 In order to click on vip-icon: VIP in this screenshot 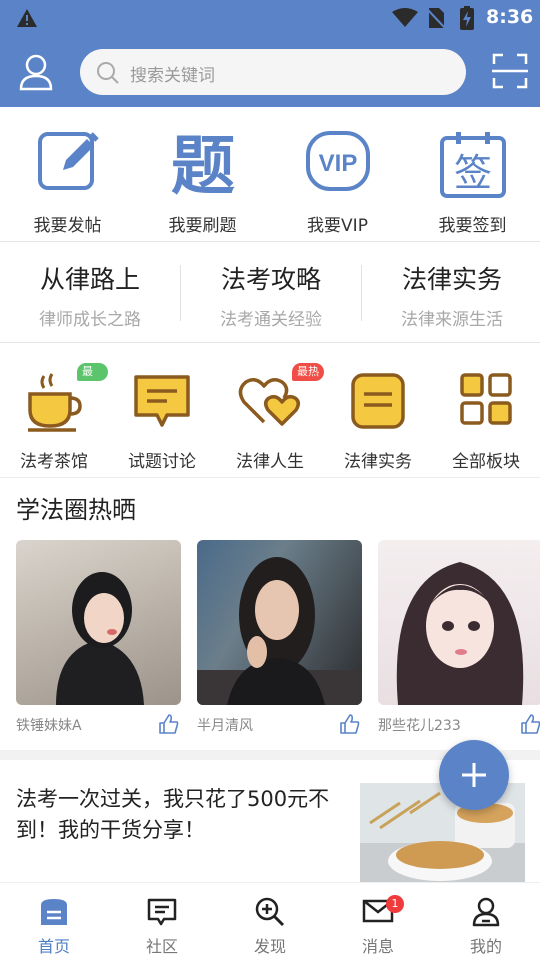, I will do `click(337, 161)`.